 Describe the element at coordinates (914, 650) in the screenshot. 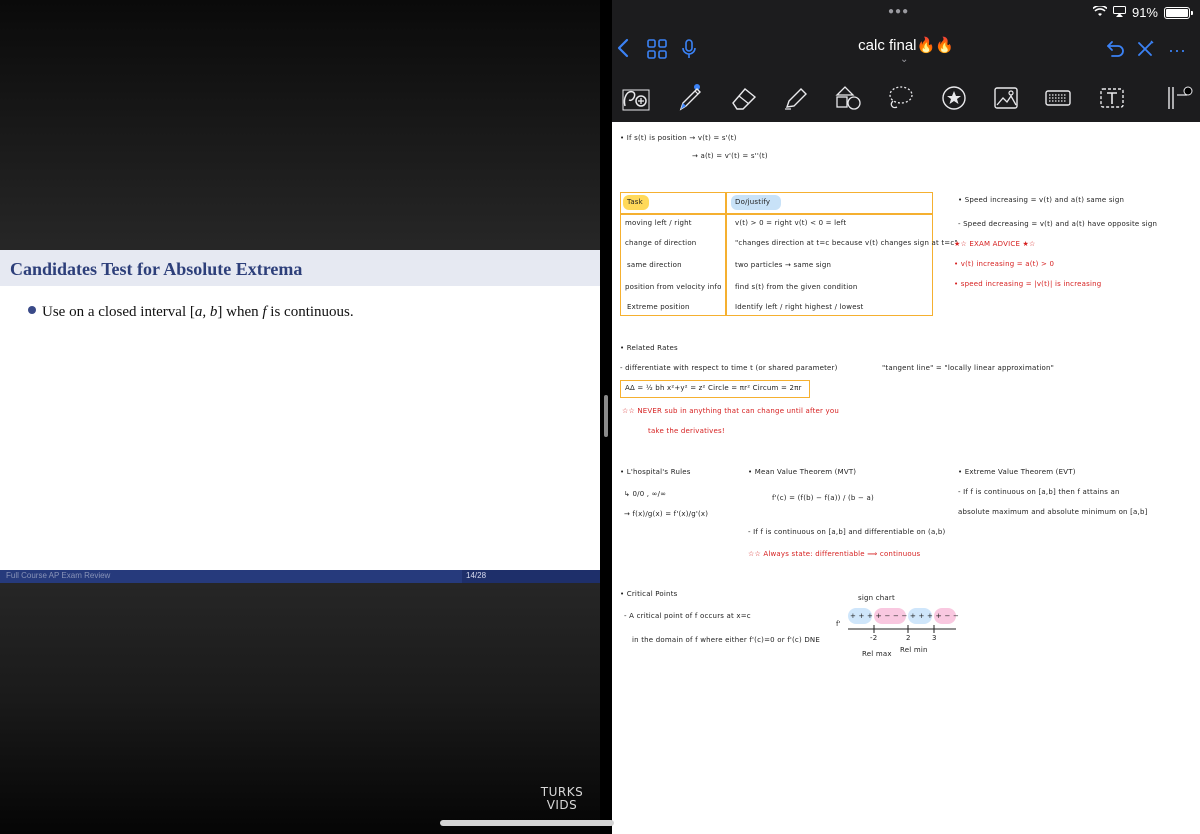

I see `sign-chart-rel-min: Rel min` at that location.